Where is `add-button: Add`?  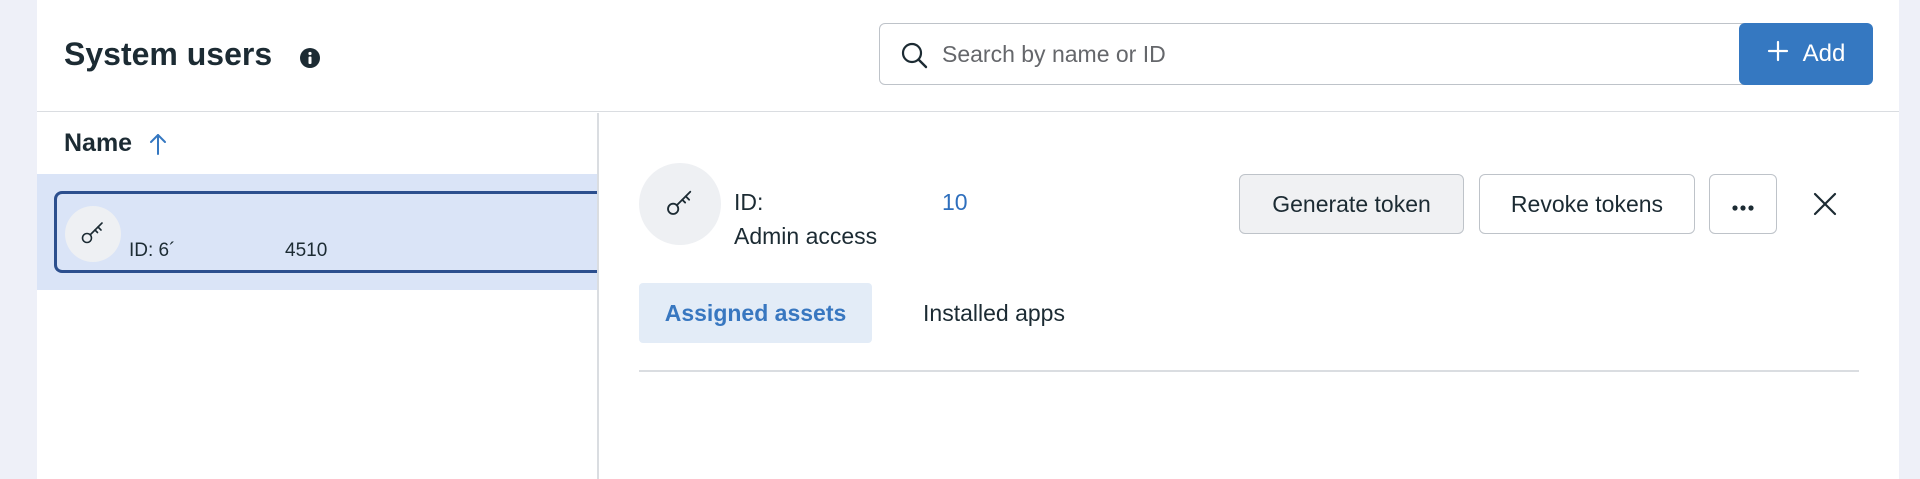 add-button: Add is located at coordinates (1806, 54).